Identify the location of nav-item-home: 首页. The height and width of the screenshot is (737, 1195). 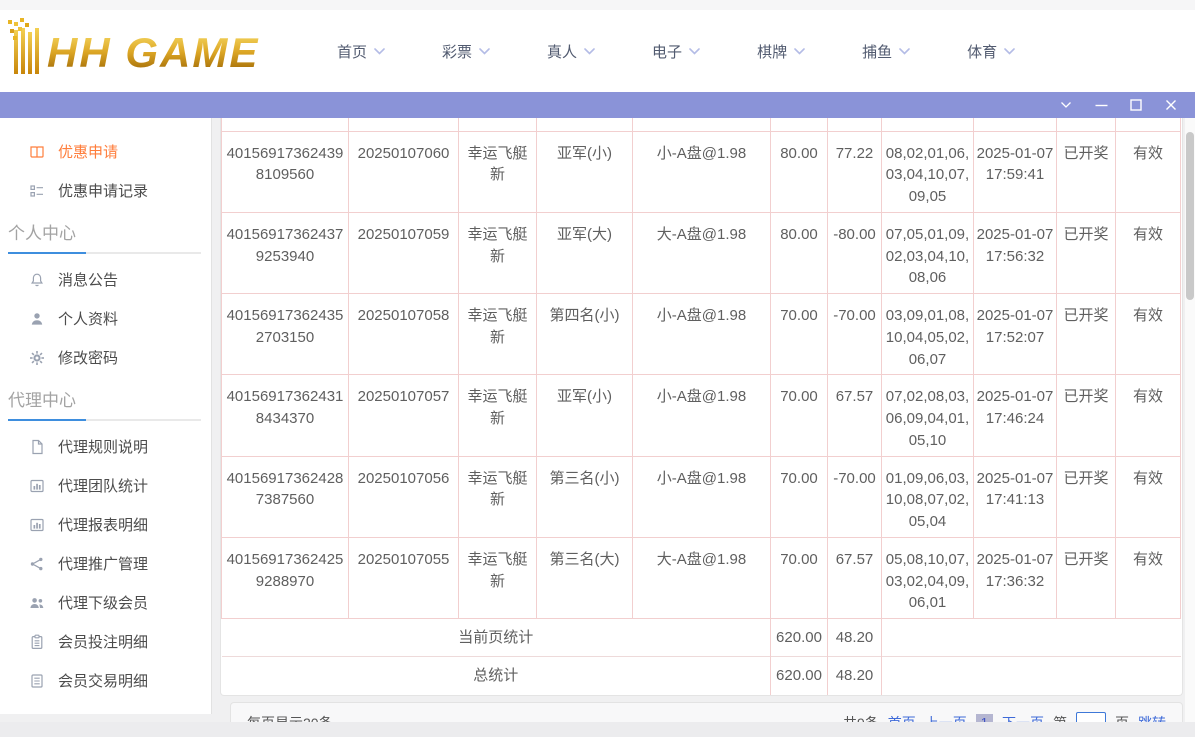
(361, 51).